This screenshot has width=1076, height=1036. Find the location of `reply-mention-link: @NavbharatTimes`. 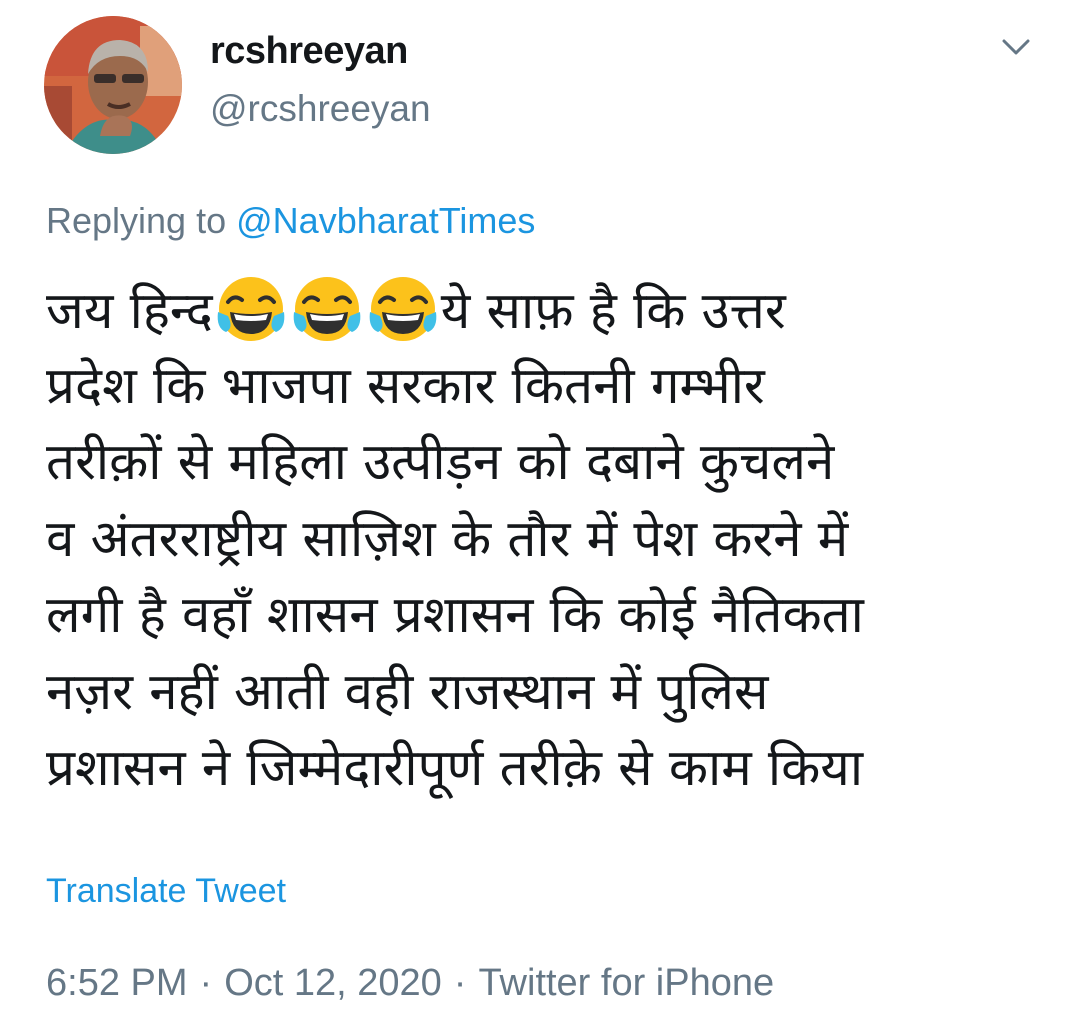

reply-mention-link: @NavbharatTimes is located at coordinates (385, 220).